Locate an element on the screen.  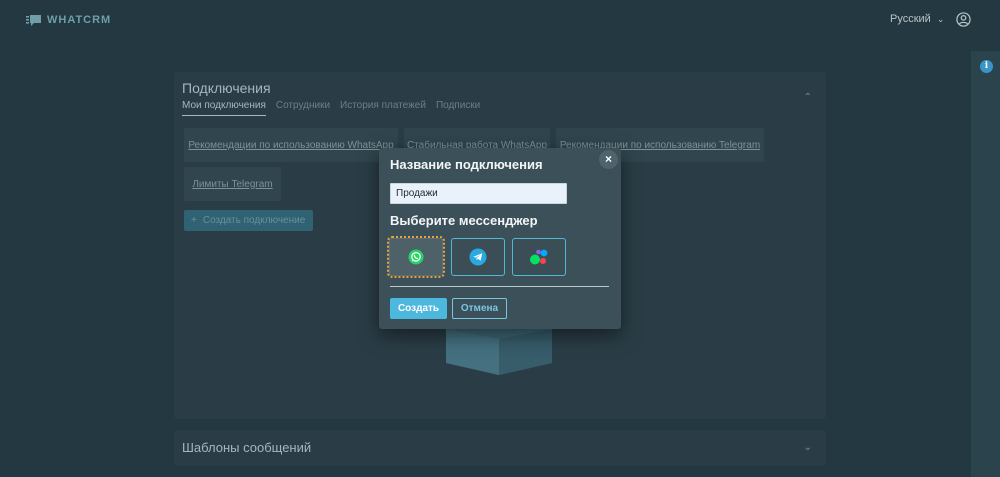
close-icon: × is located at coordinates (608, 159).